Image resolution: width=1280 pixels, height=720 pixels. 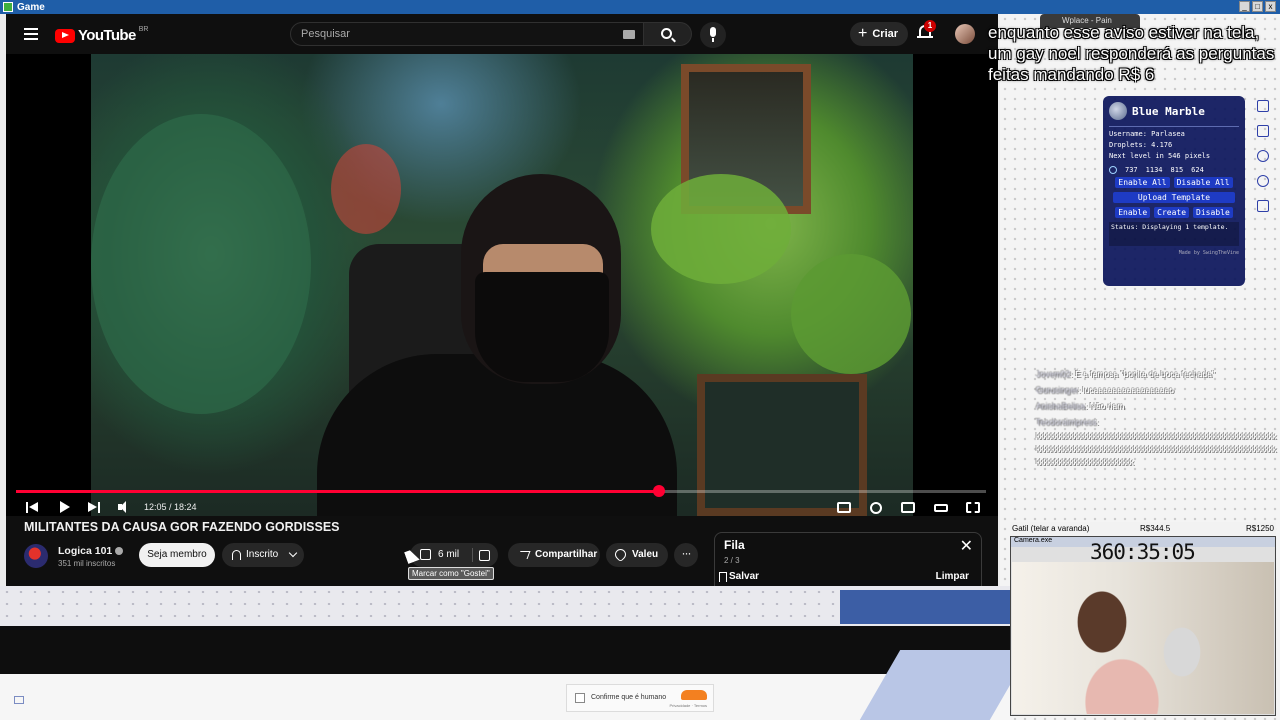 I want to click on youtube-logo: YouTube BR, so click(x=102, y=35).